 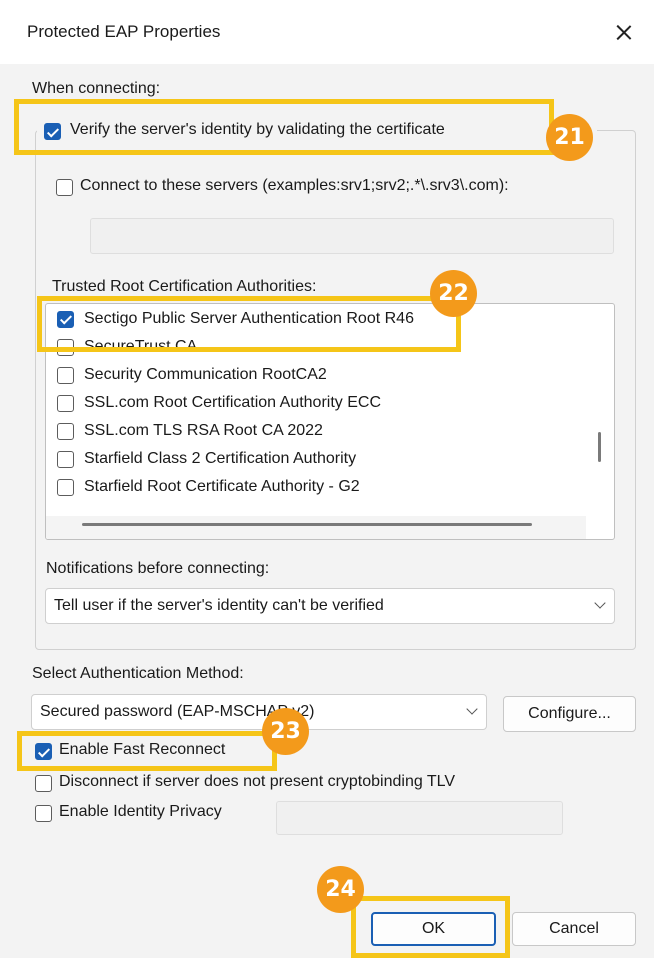 What do you see at coordinates (158, 568) in the screenshot?
I see `notifications-heading: Notifications before connecting:` at bounding box center [158, 568].